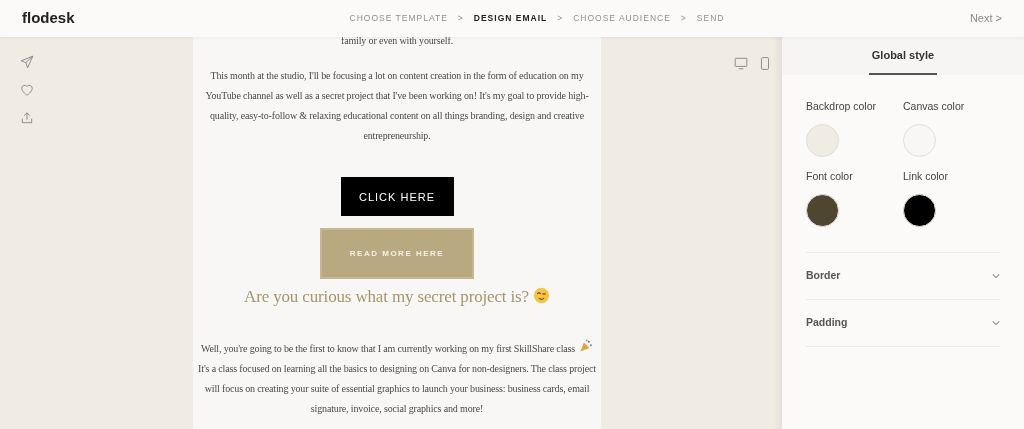 The height and width of the screenshot is (429, 1024). Describe the element at coordinates (541, 295) in the screenshot. I see `emoji-icon` at that location.